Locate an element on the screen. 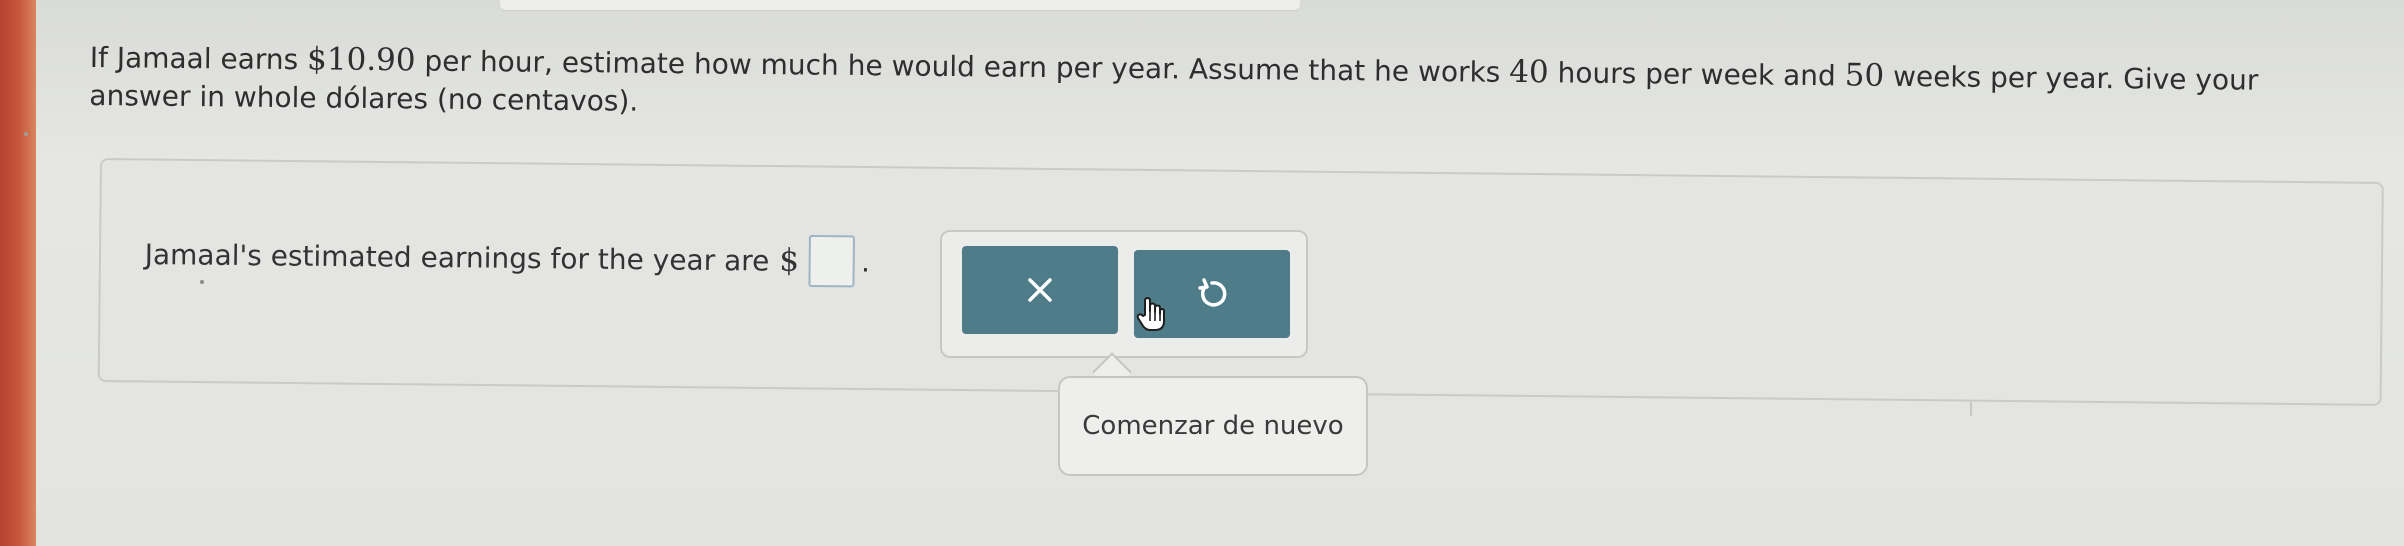  background-edge is located at coordinates (18, 273).